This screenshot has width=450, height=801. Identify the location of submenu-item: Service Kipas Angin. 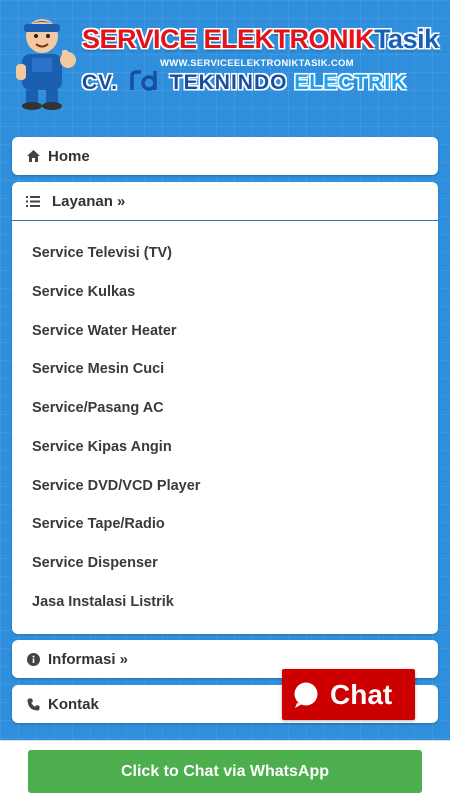
(102, 447).